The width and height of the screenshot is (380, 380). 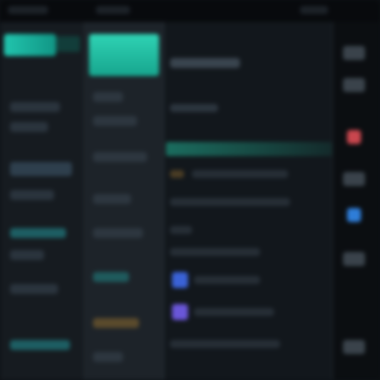 What do you see at coordinates (356, 201) in the screenshot?
I see `right-toolbar` at bounding box center [356, 201].